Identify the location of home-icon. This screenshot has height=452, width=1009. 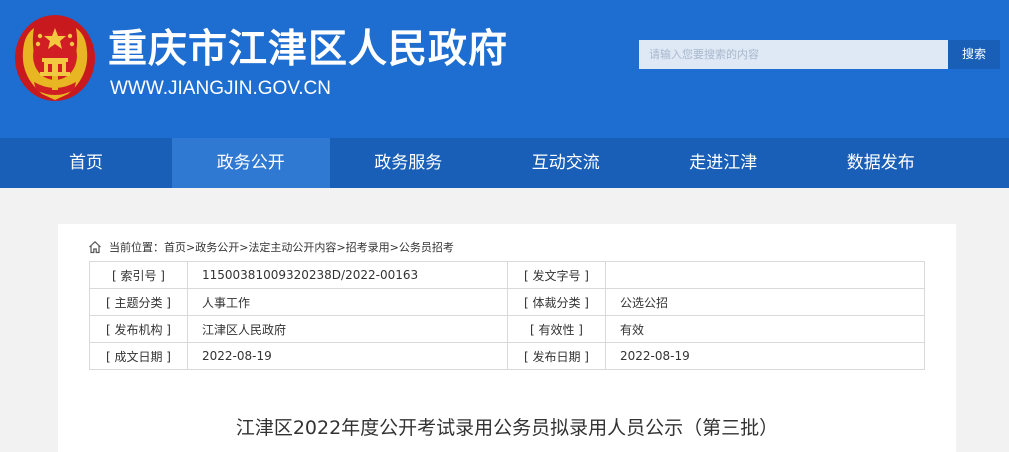
(95, 247).